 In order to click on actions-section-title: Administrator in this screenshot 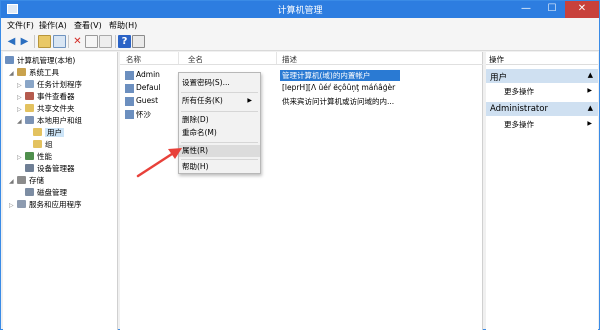, I will do `click(519, 109)`.